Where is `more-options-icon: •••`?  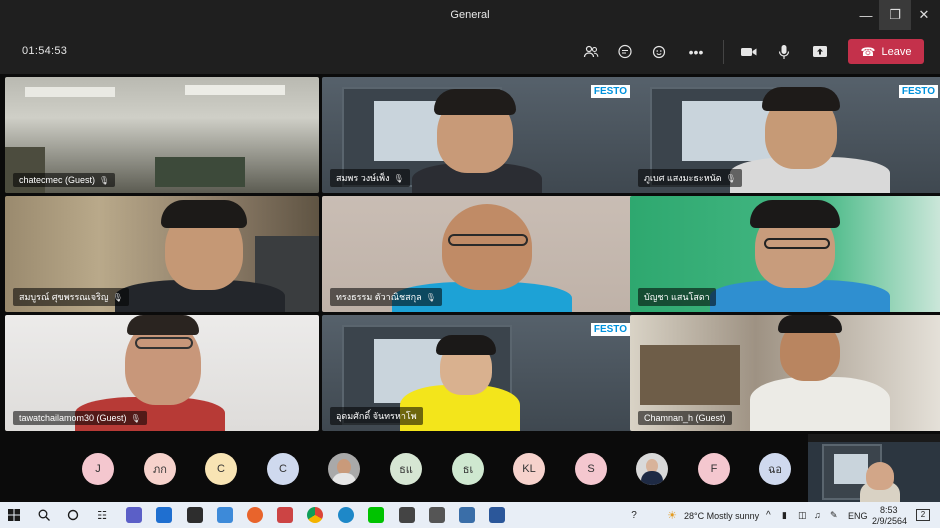
more-options-icon: ••• is located at coordinates (696, 52).